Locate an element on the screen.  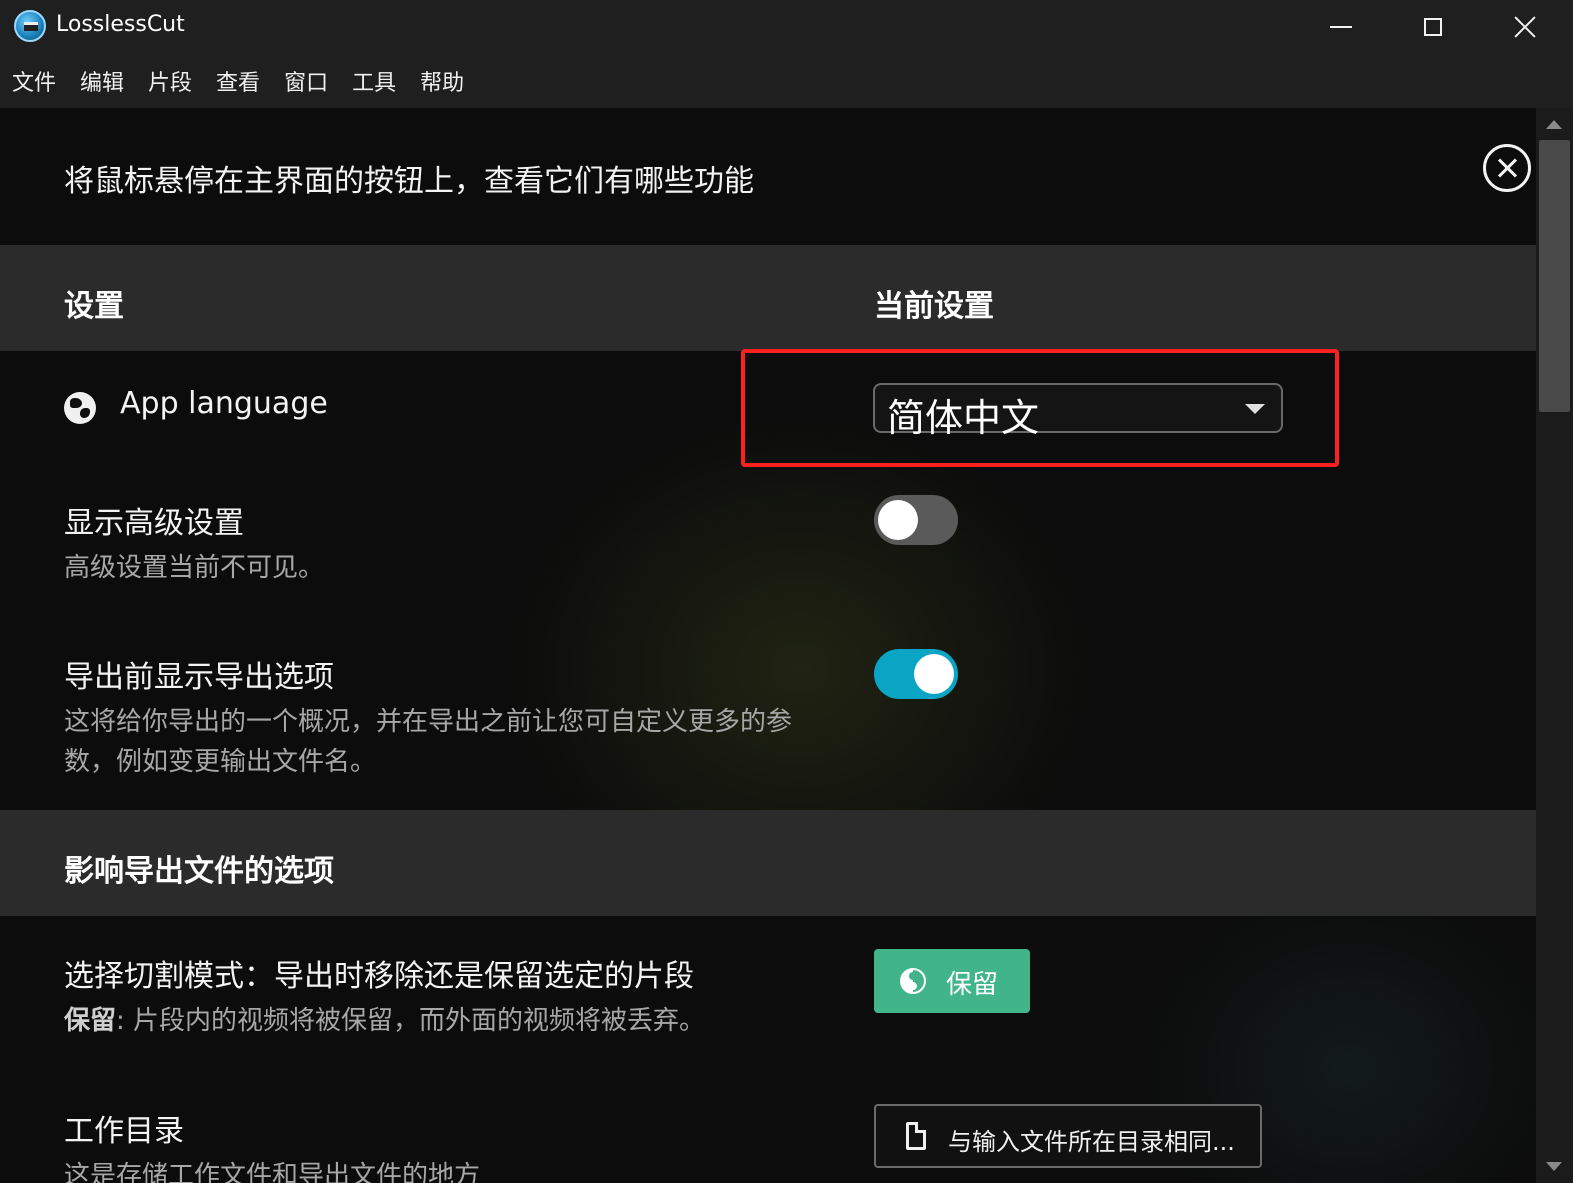
close-circle-icon is located at coordinates (1507, 168).